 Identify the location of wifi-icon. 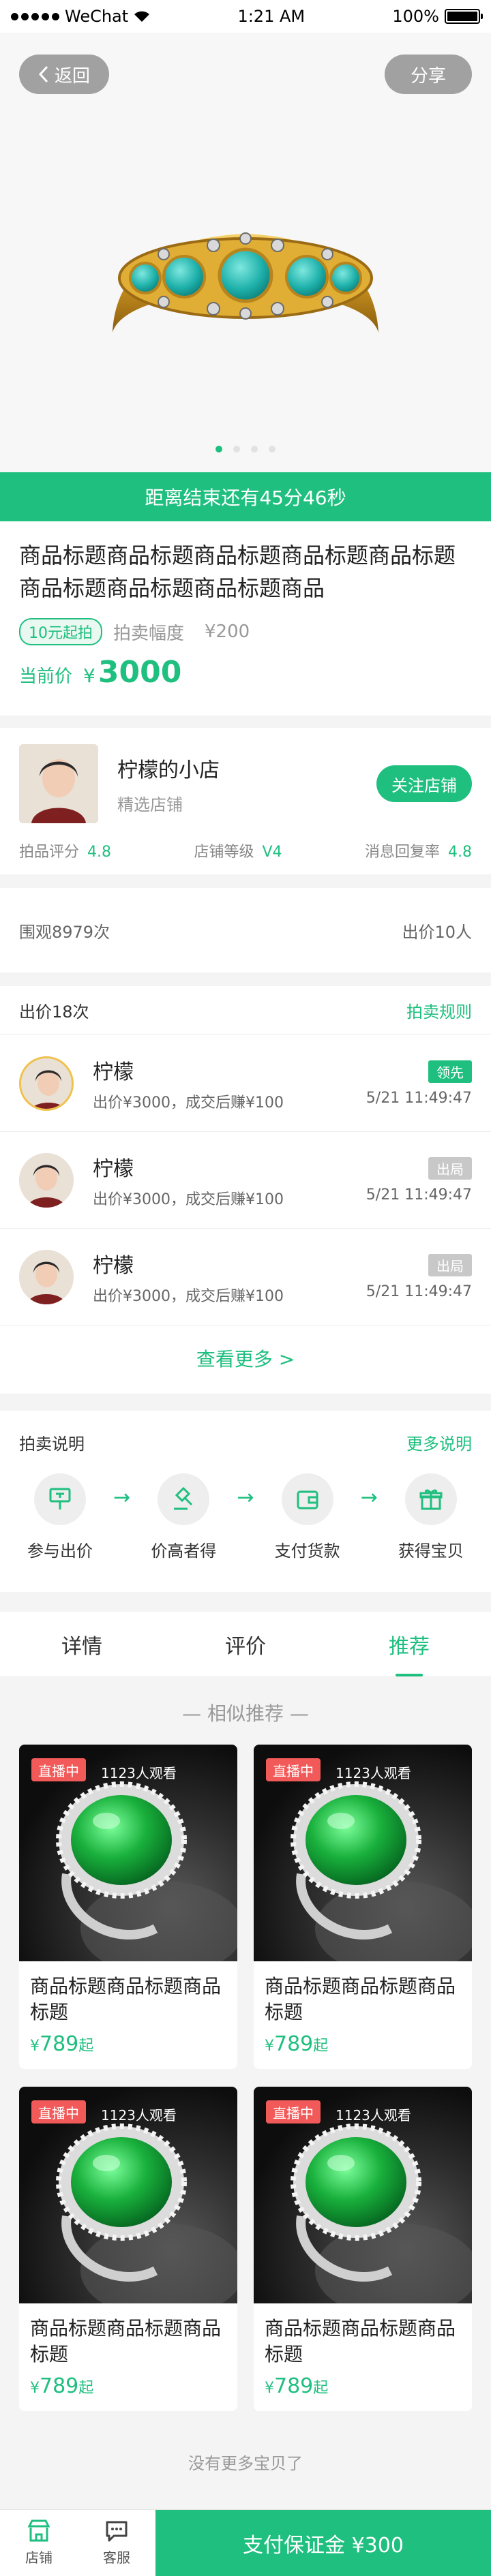
(142, 16).